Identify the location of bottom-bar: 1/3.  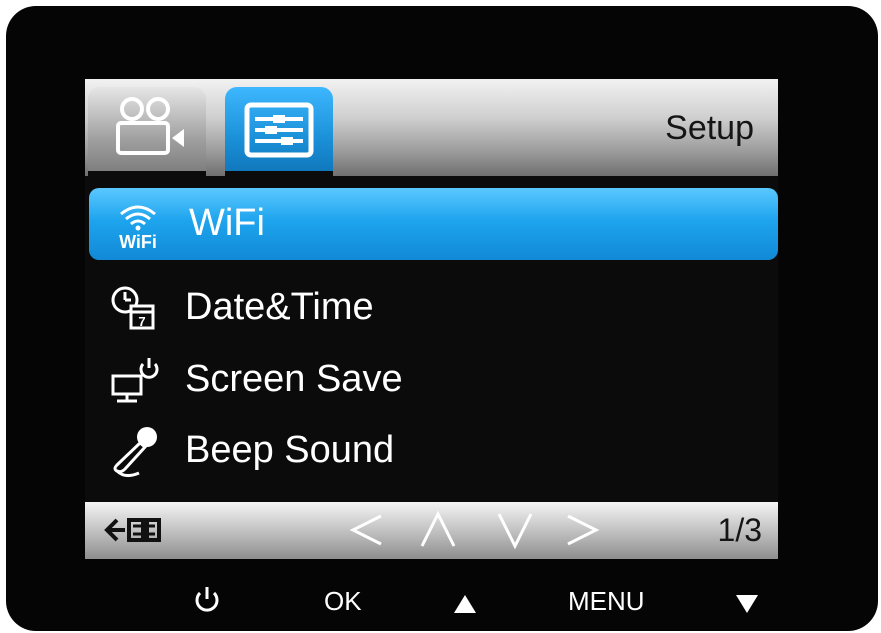
(431, 530).